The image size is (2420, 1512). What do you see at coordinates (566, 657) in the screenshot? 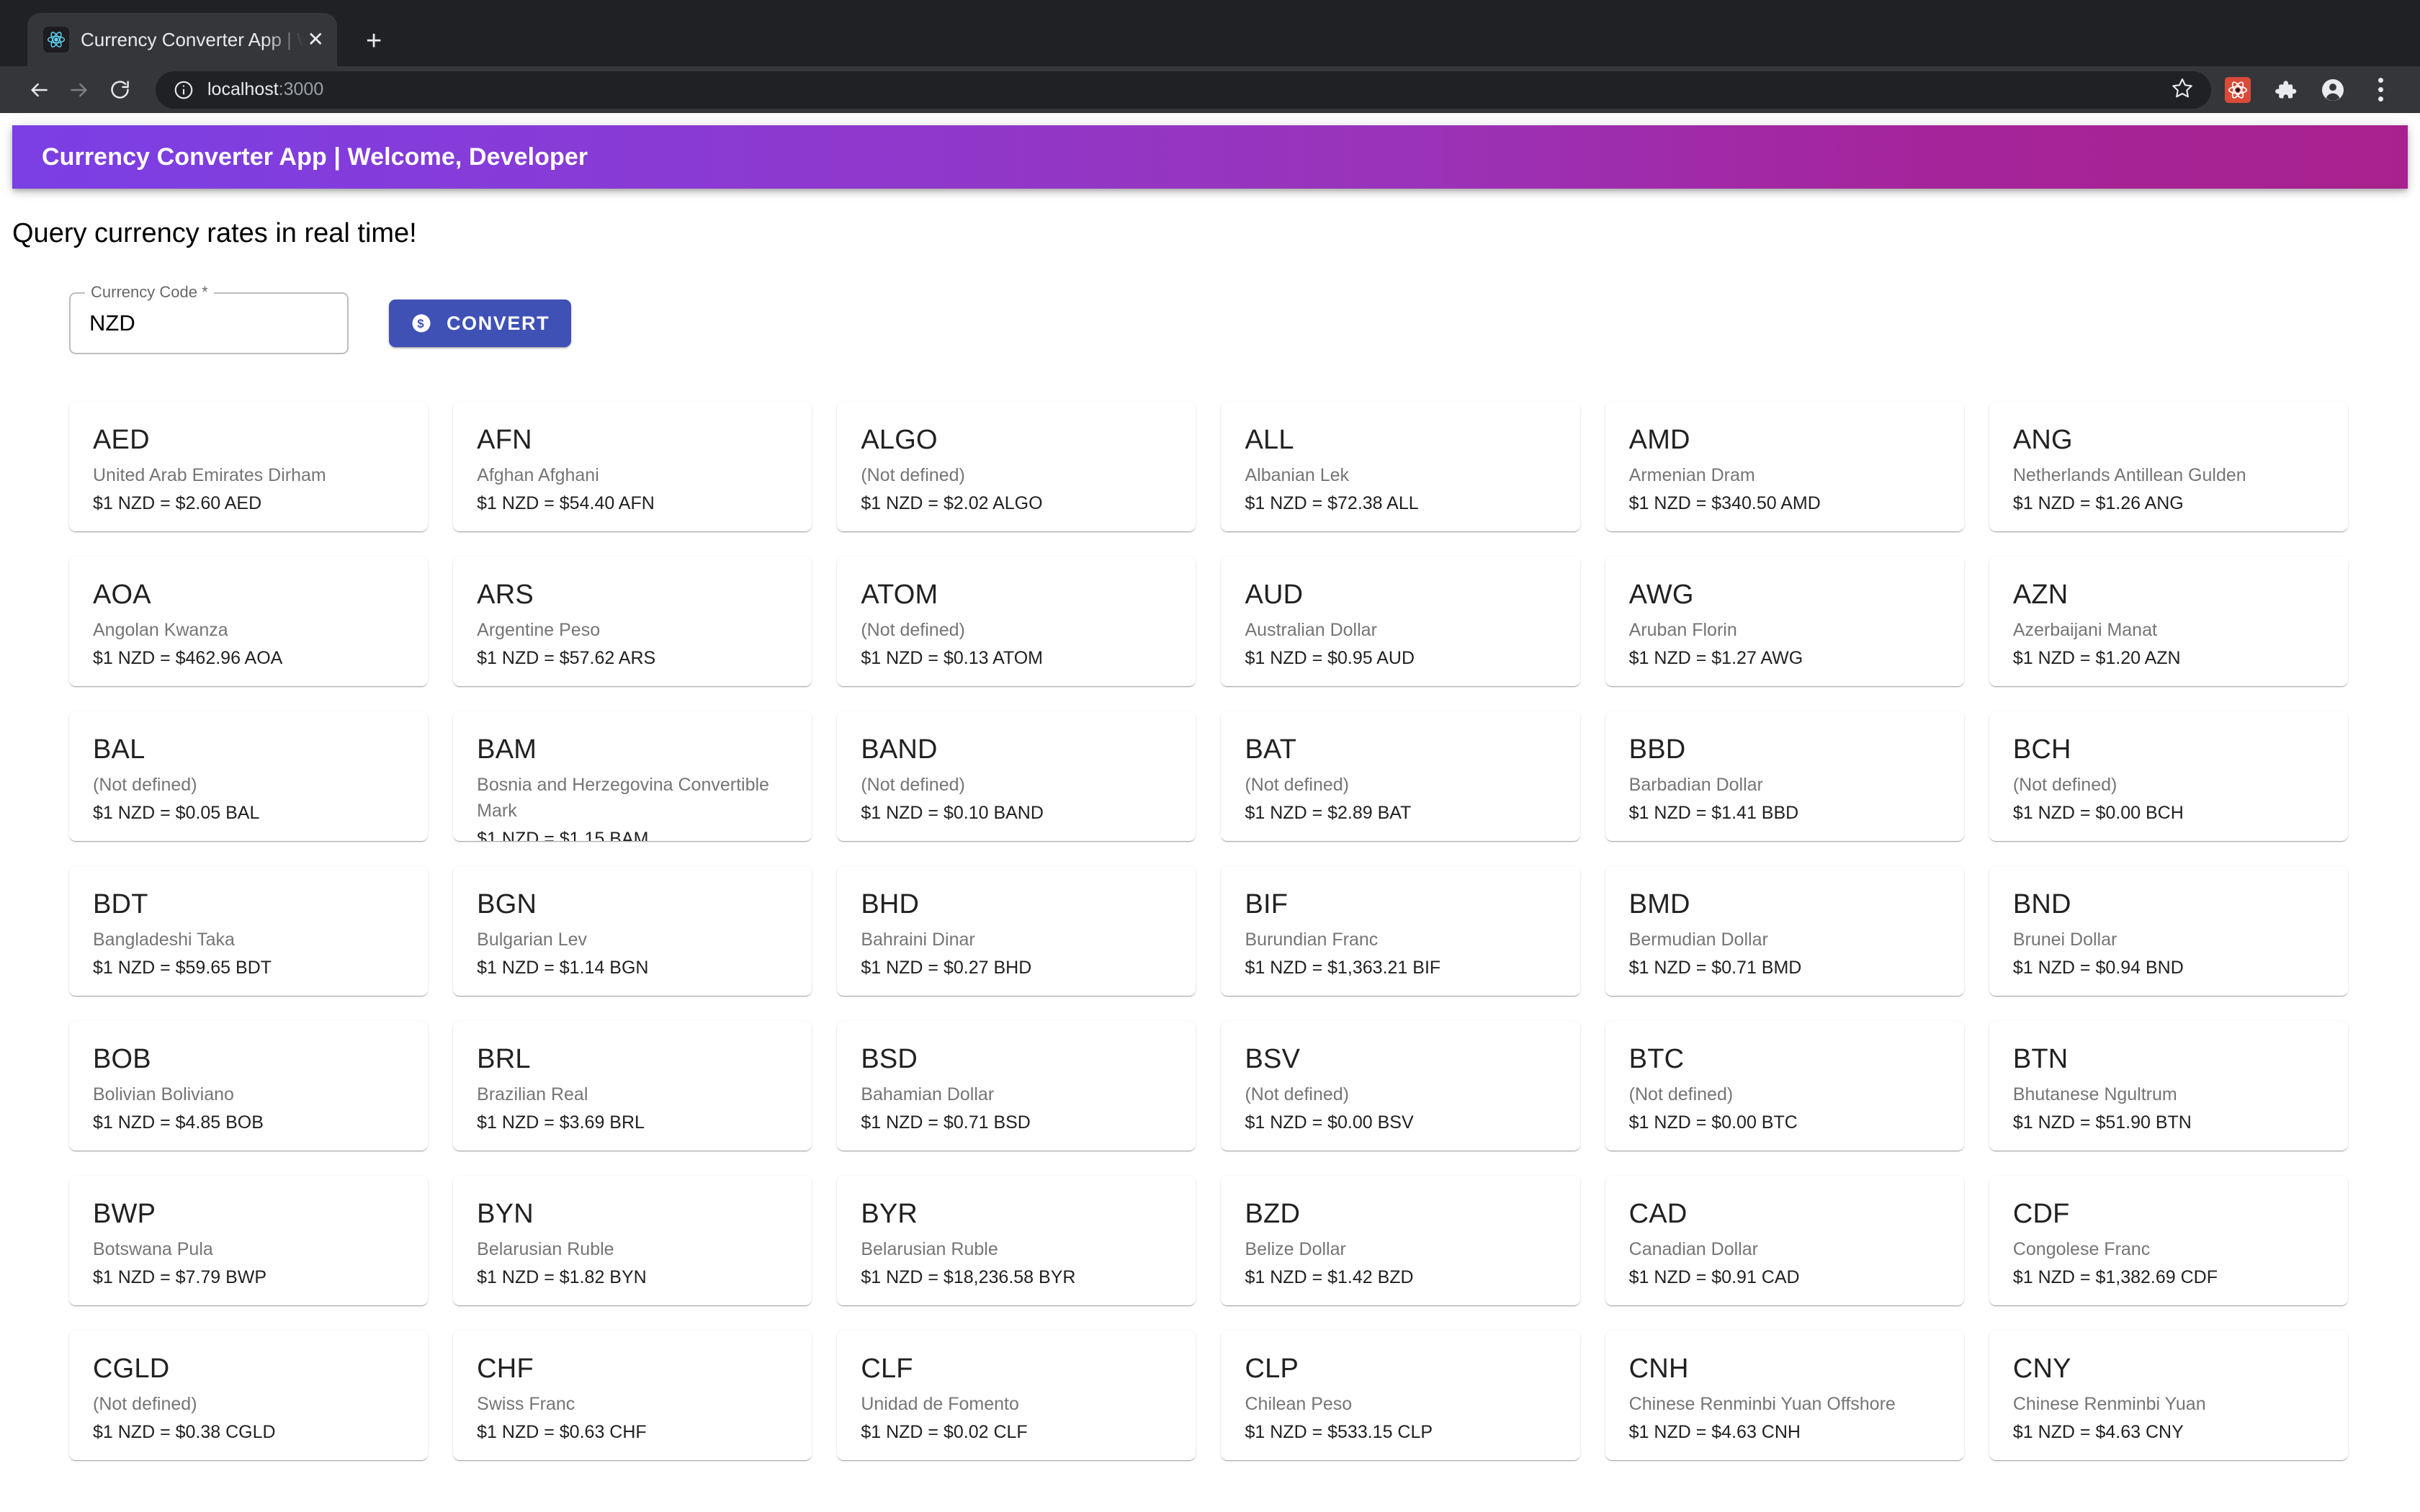
I see `currency-card-rate: $1 NZD = $57.62 ARS` at bounding box center [566, 657].